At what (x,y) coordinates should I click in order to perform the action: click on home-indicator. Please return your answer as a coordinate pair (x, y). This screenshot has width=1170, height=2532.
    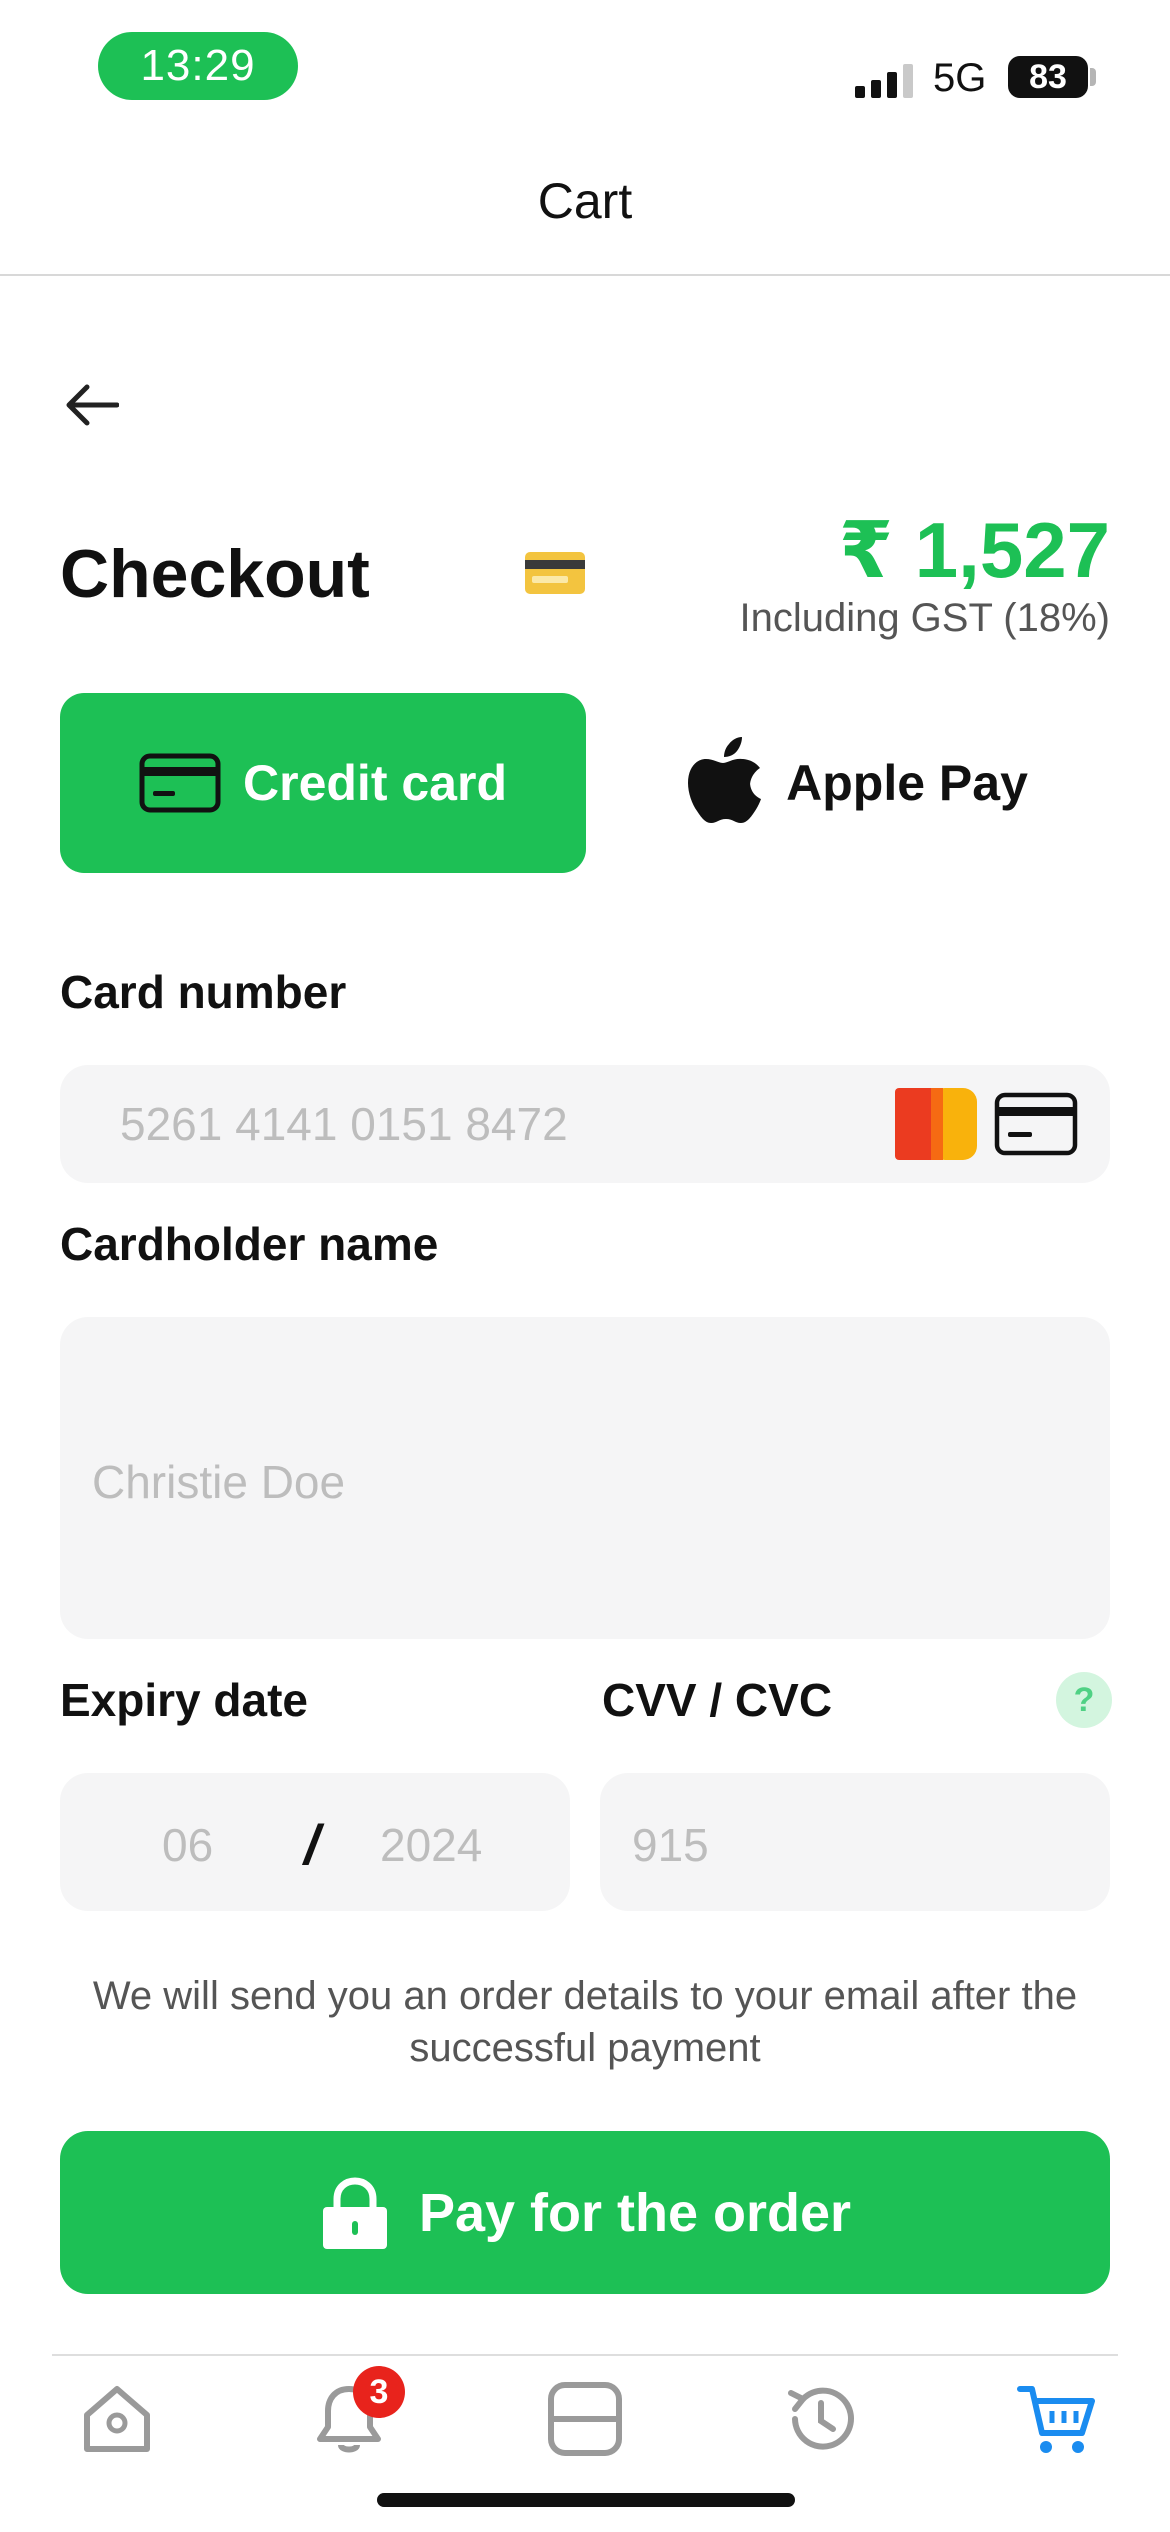
    Looking at the image, I should click on (586, 2500).